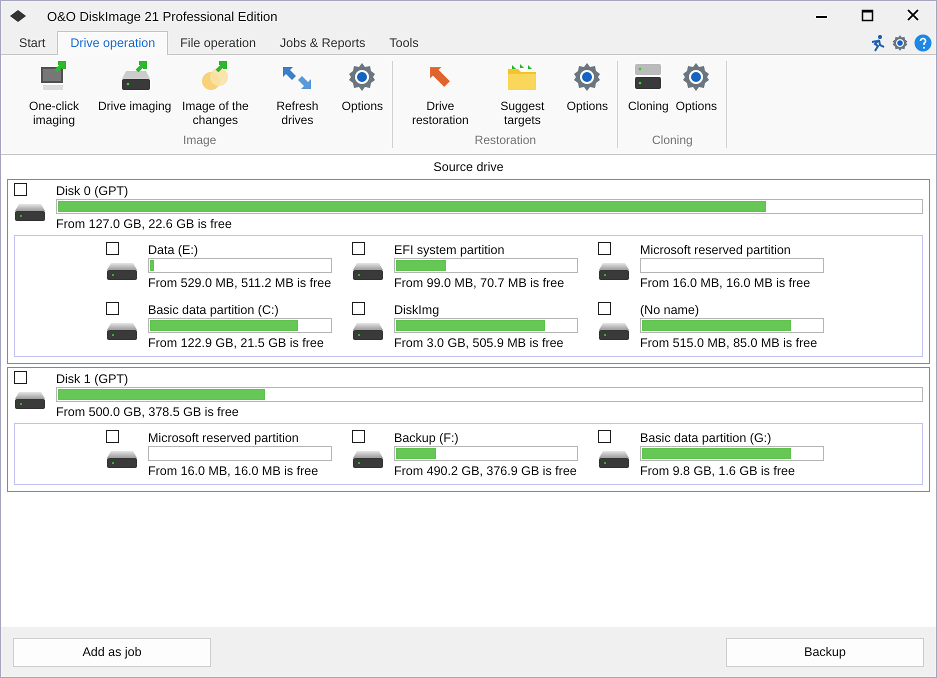  I want to click on disk-info: From 127.0 GB, 22.6 GB is free, so click(144, 224).